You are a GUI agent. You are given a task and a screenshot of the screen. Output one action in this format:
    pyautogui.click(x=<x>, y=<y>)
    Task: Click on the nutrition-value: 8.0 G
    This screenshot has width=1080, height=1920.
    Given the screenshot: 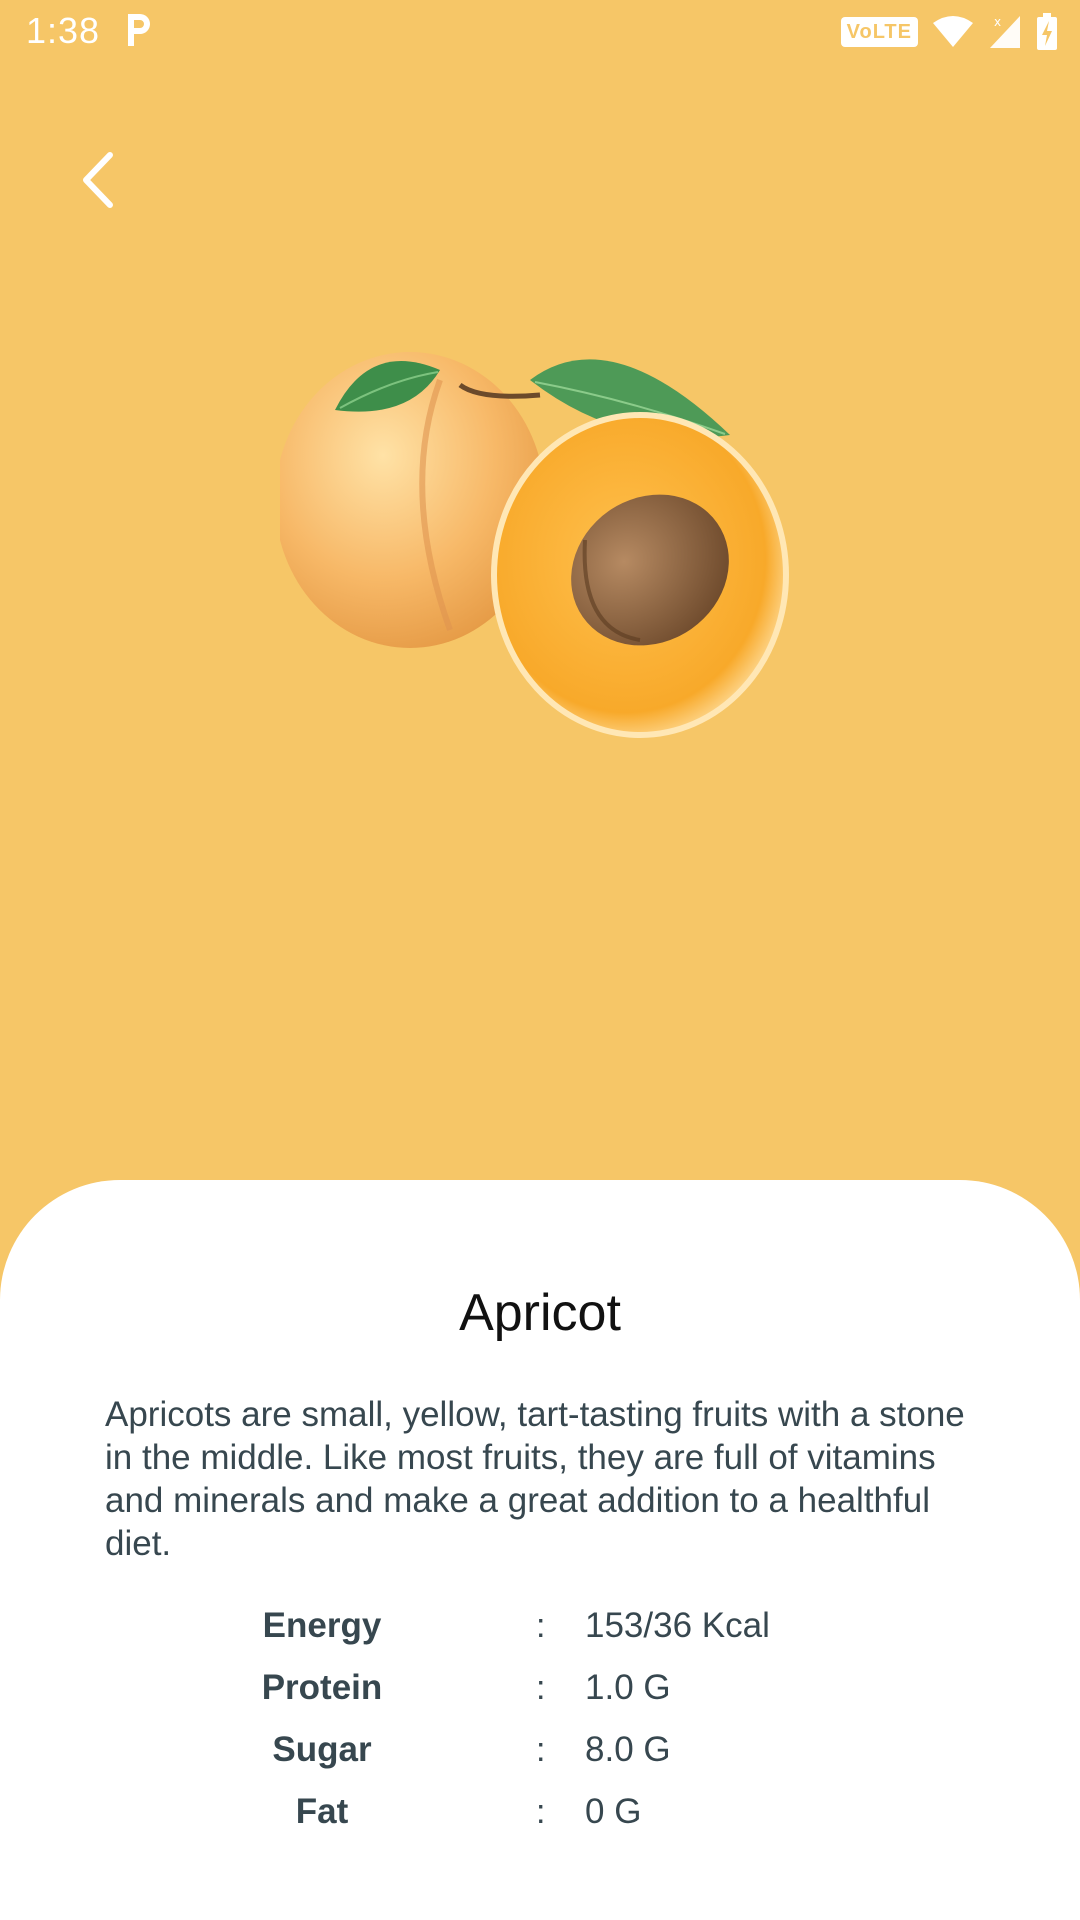 What is the action you would take?
    pyautogui.click(x=628, y=1749)
    